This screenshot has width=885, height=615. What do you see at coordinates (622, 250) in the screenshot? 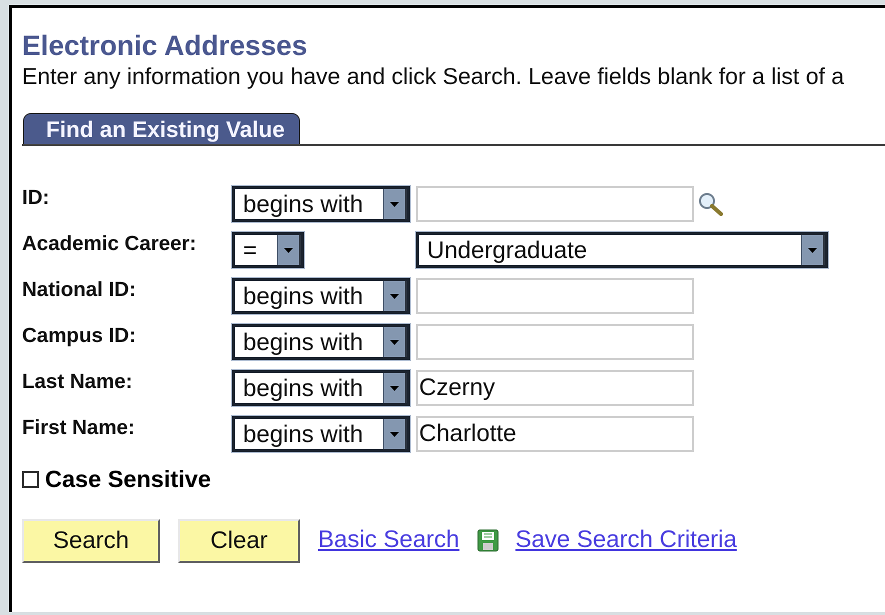
I see `value-dropdown: Undergraduate` at bounding box center [622, 250].